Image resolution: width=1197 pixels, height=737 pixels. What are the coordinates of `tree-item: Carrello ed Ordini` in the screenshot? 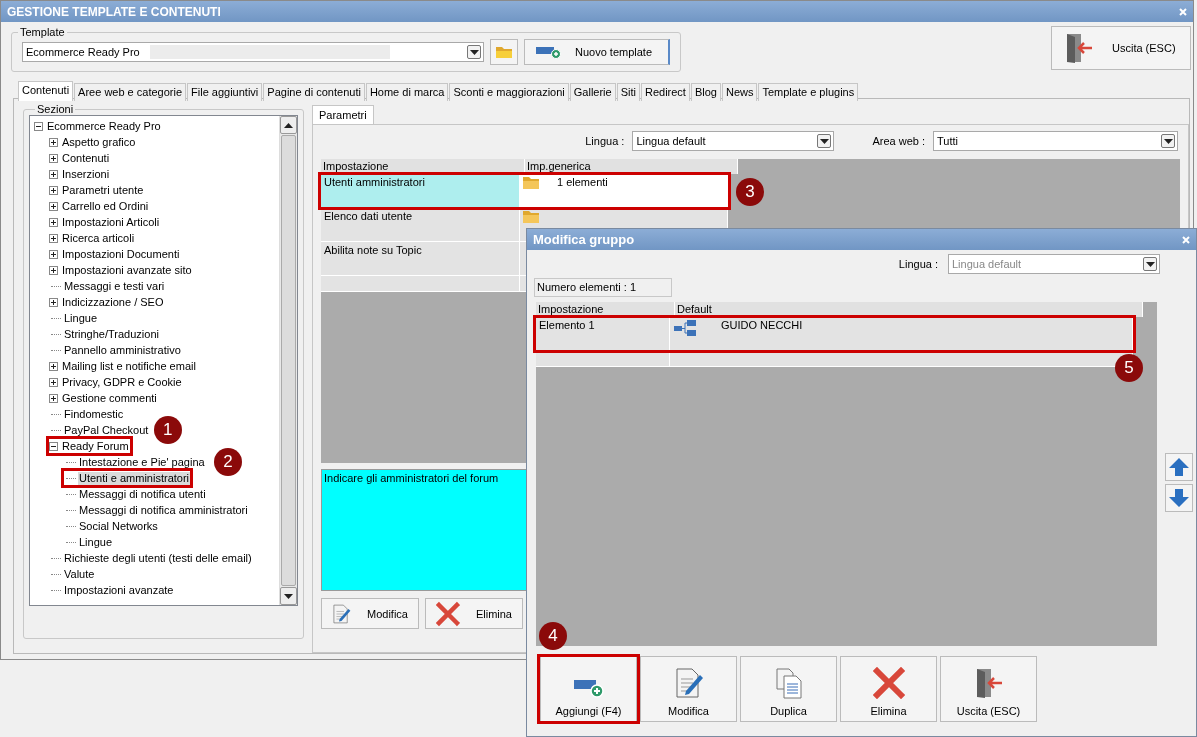 It's located at (105, 206).